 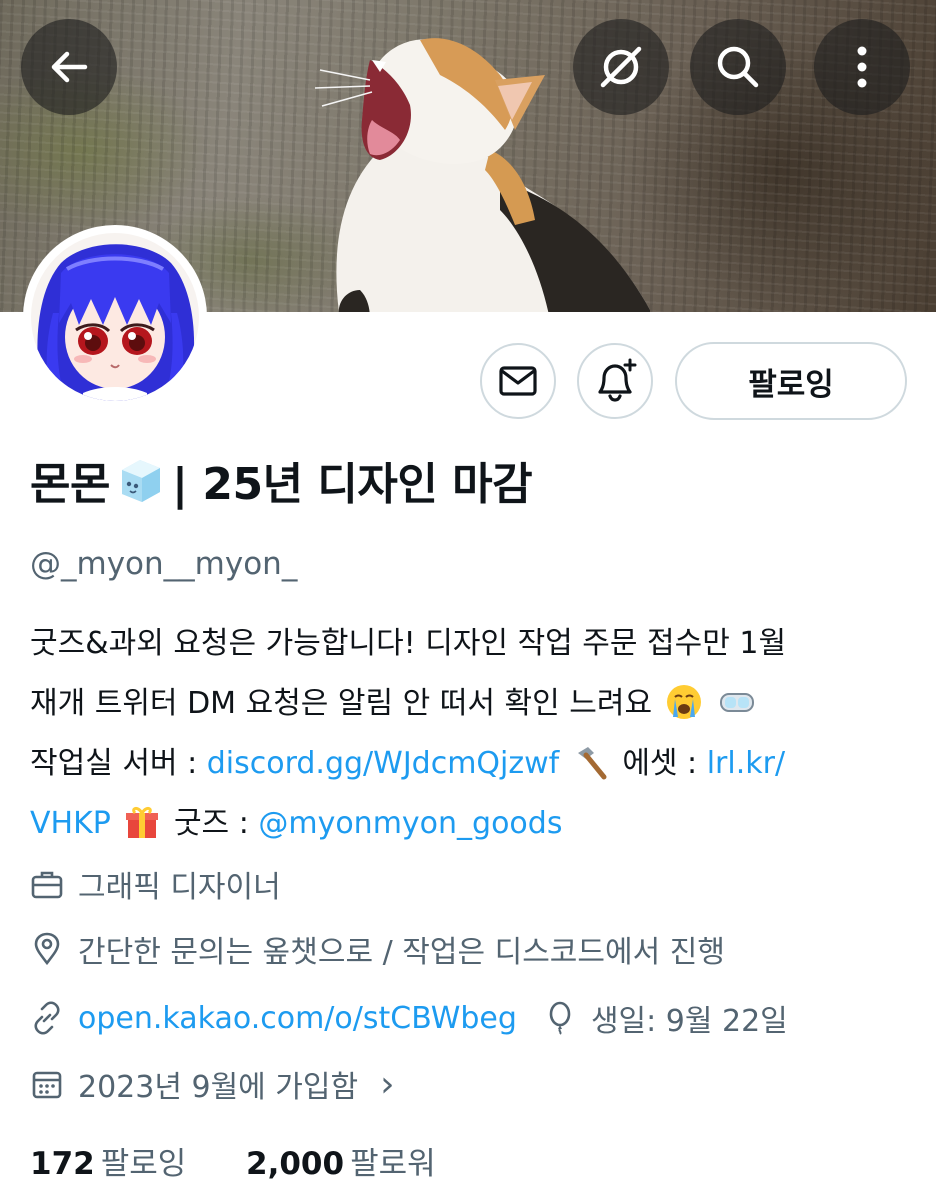 What do you see at coordinates (383, 763) in the screenshot?
I see `discord-link: discord.gg/WJdcmQjzwf` at bounding box center [383, 763].